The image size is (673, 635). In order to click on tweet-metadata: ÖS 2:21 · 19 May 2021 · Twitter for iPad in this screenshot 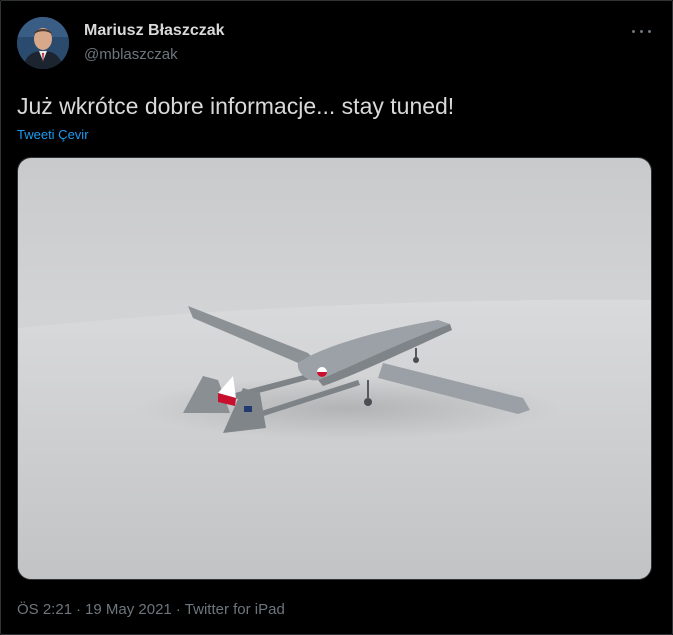, I will do `click(151, 609)`.